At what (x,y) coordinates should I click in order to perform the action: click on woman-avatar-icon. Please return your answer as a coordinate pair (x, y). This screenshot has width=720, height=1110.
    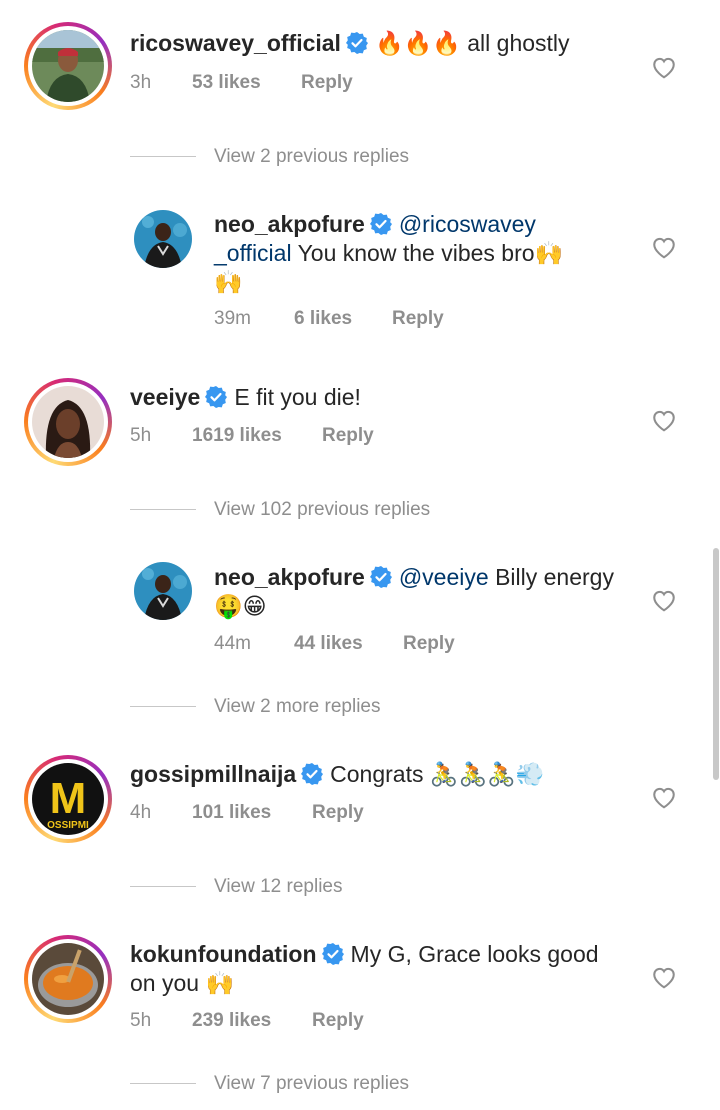
    Looking at the image, I should click on (68, 422).